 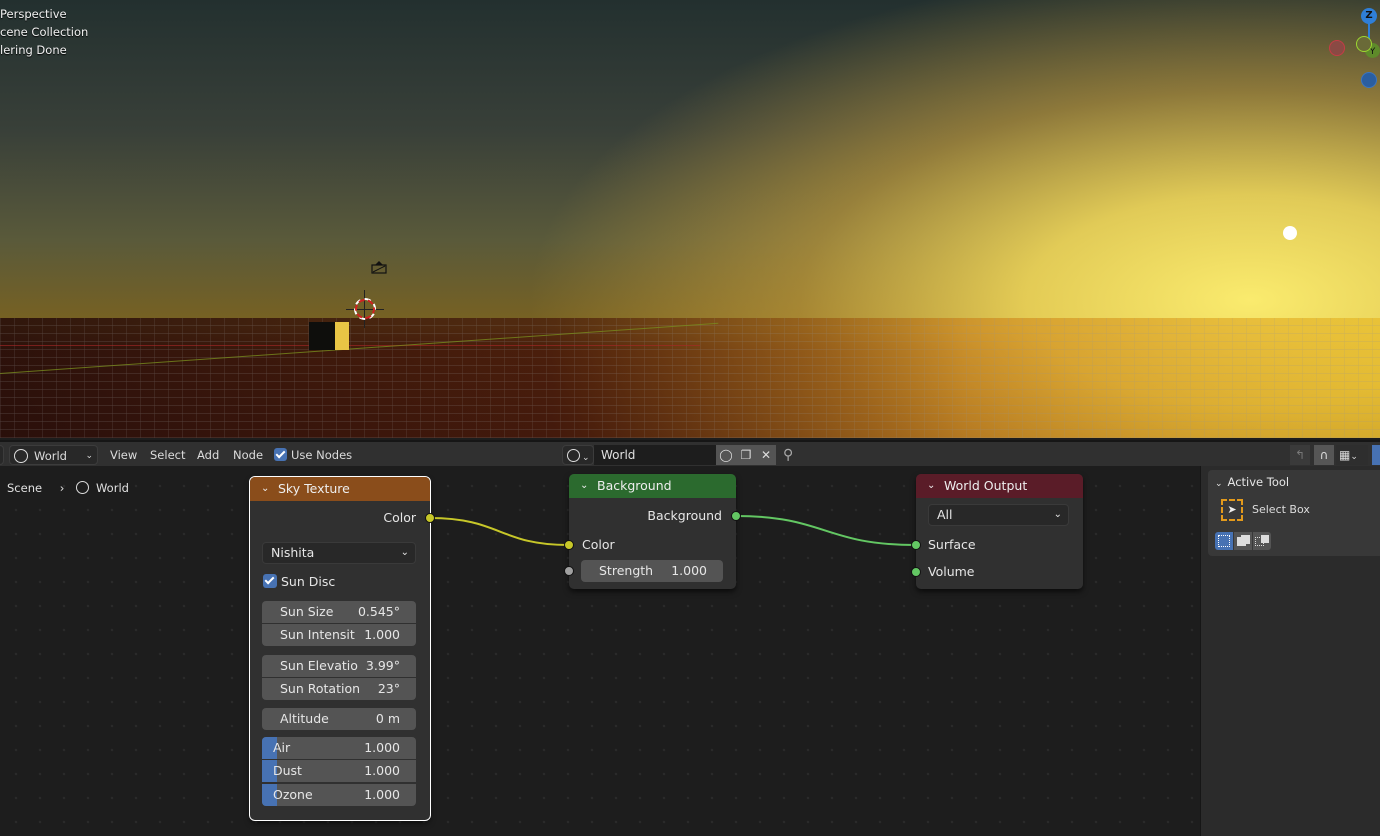 What do you see at coordinates (684, 515) in the screenshot?
I see `output-label: Background` at bounding box center [684, 515].